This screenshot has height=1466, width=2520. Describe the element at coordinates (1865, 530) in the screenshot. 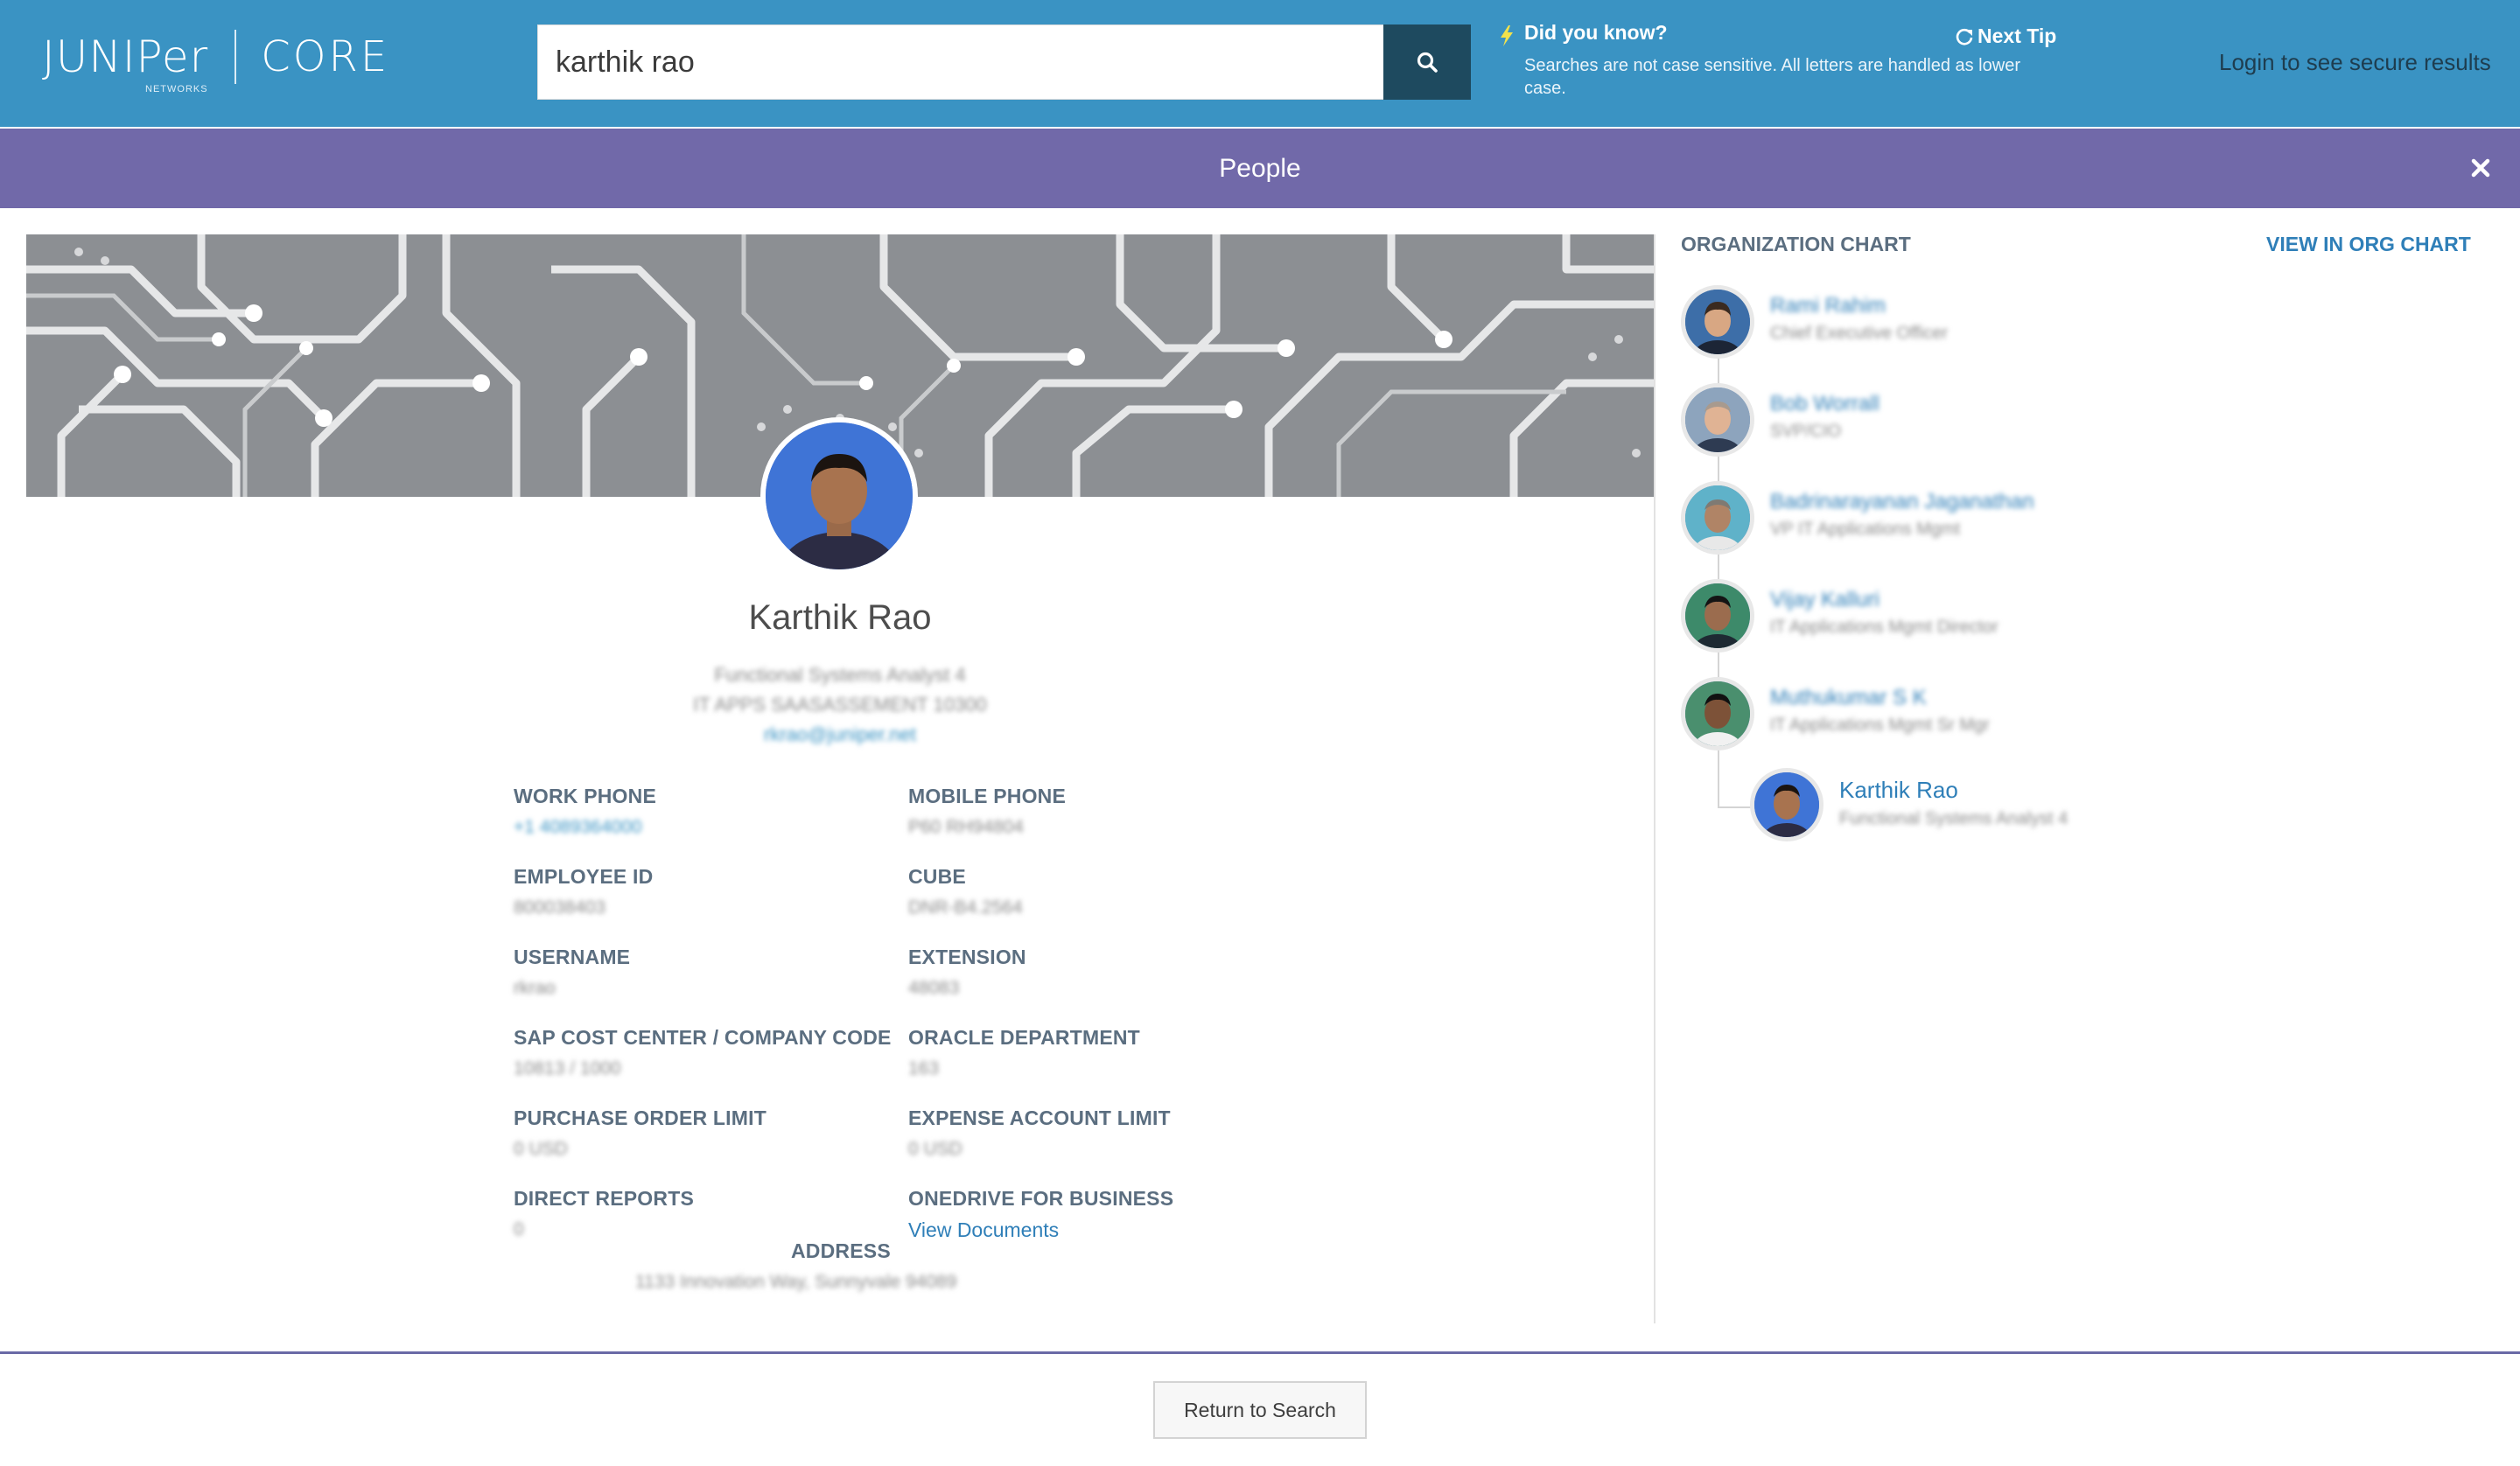

I see `org-person-role: VP IT Applications Mgmt` at that location.